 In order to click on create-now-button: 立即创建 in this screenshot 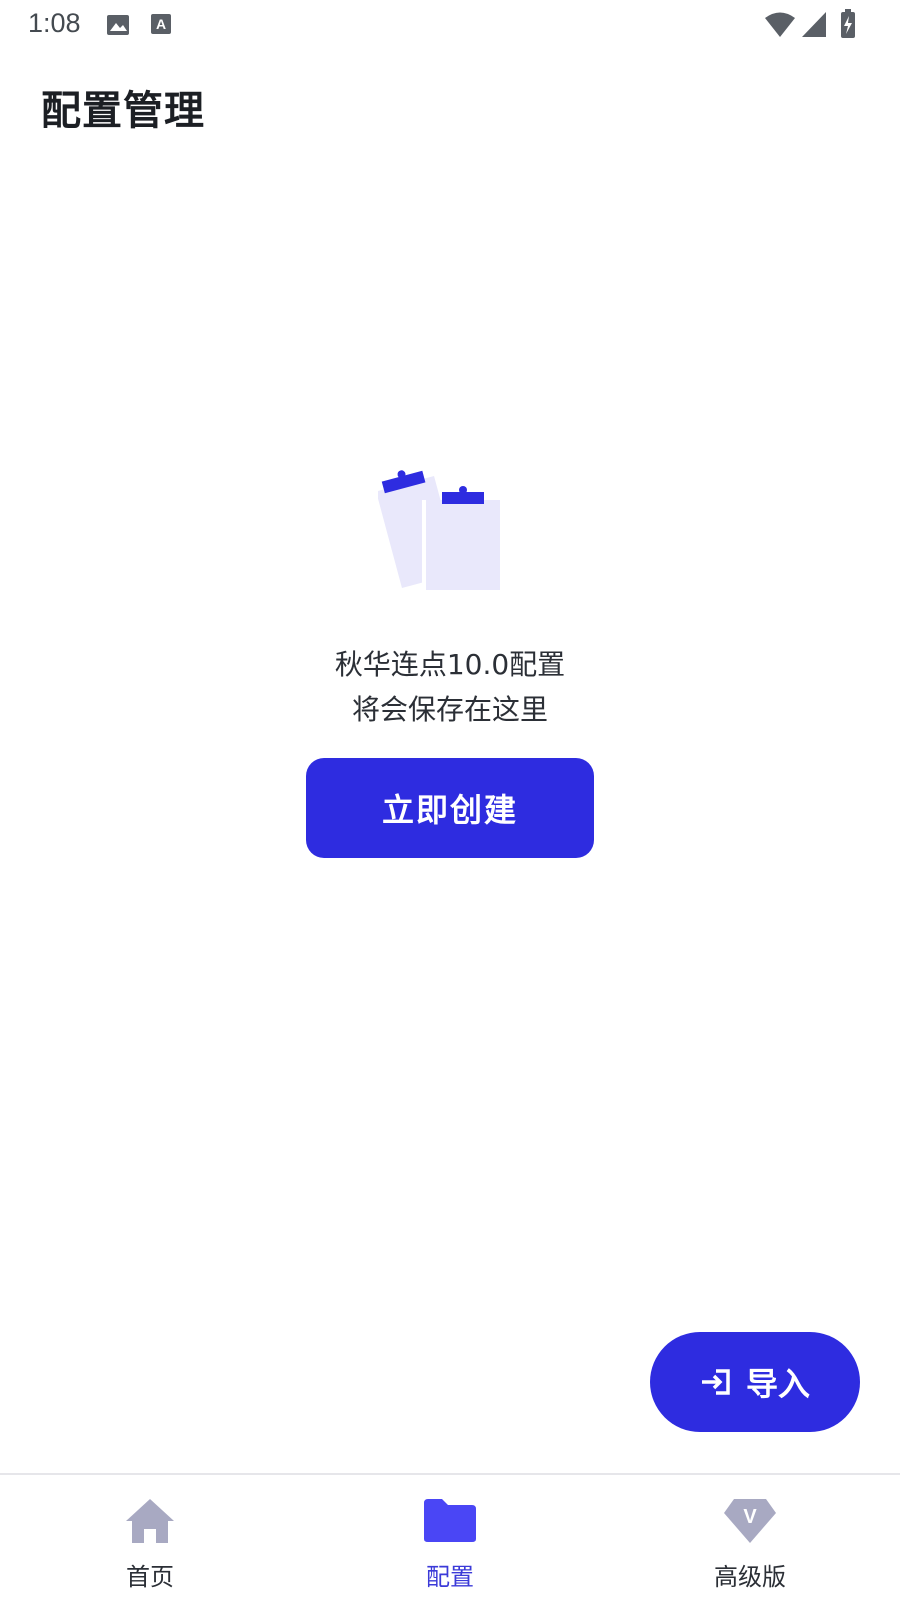, I will do `click(450, 808)`.